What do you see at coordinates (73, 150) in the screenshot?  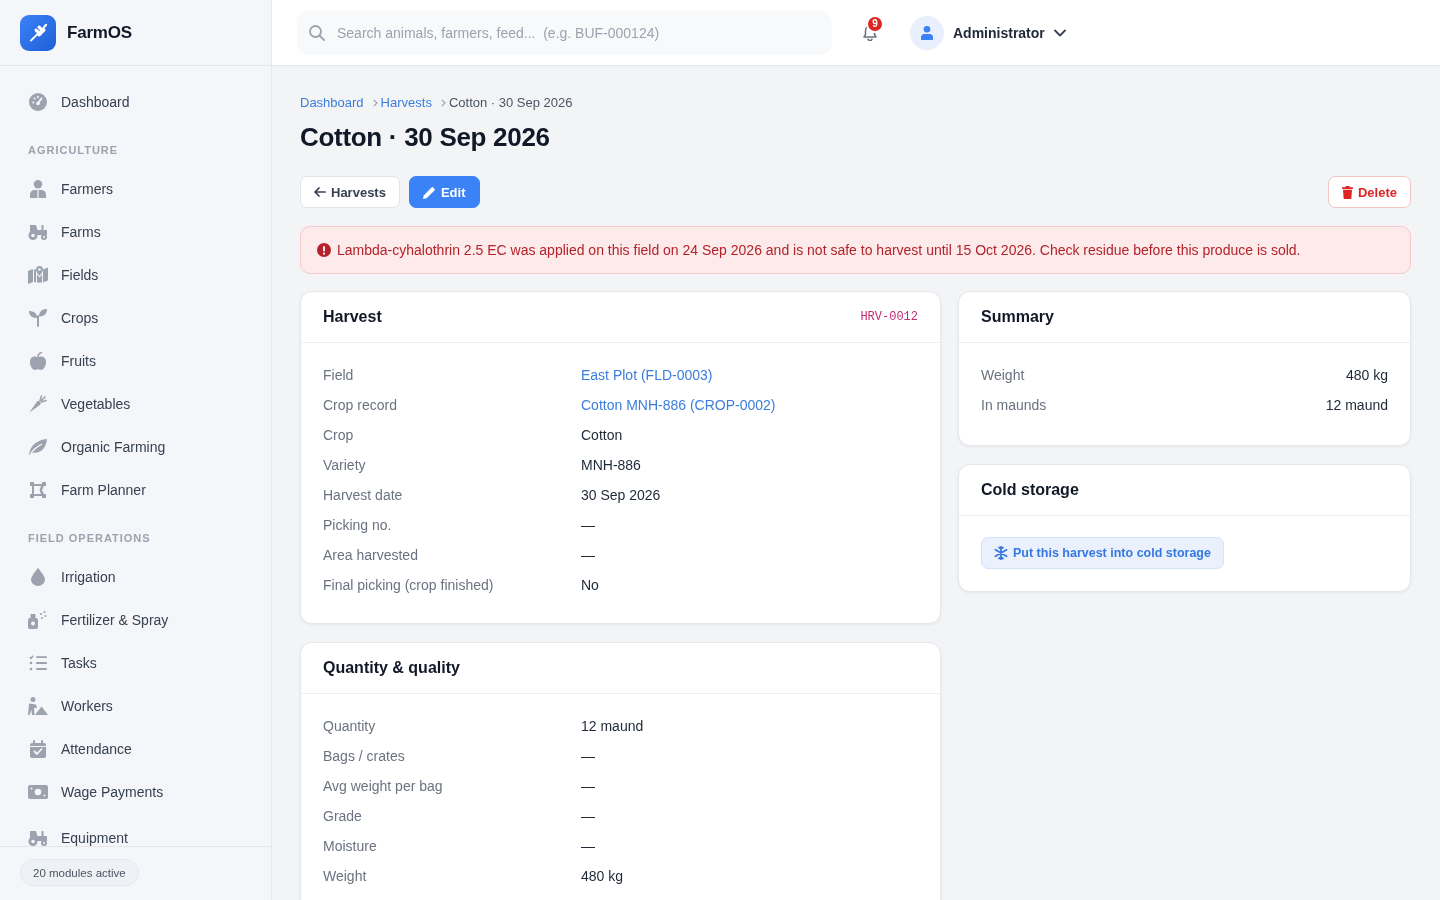 I see `section-title: AGRICULTURE` at bounding box center [73, 150].